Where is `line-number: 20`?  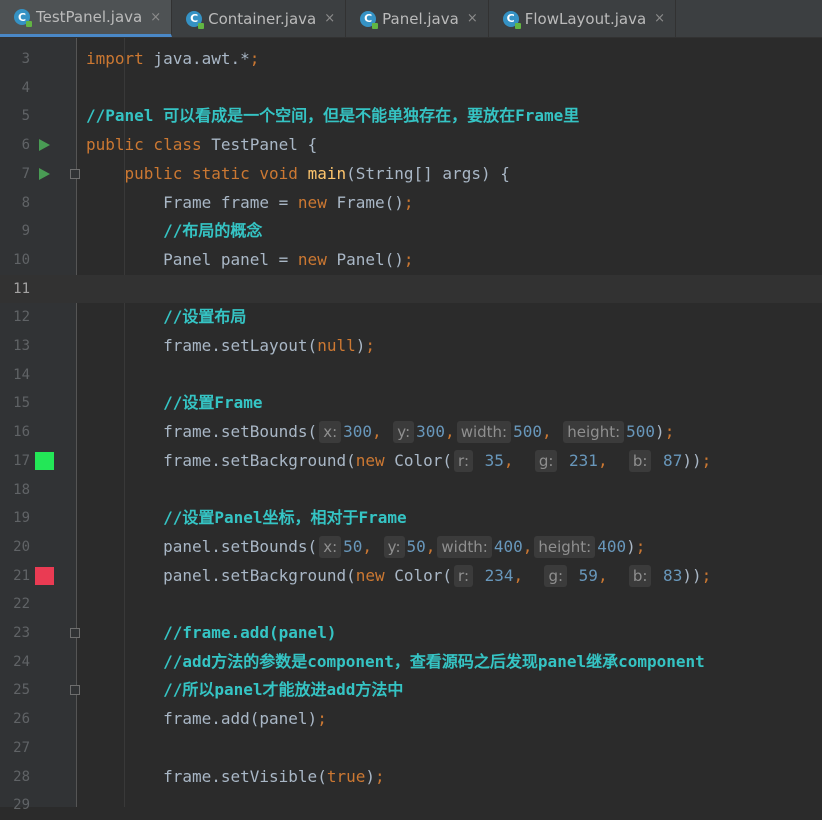
line-number: 20 is located at coordinates (21, 546).